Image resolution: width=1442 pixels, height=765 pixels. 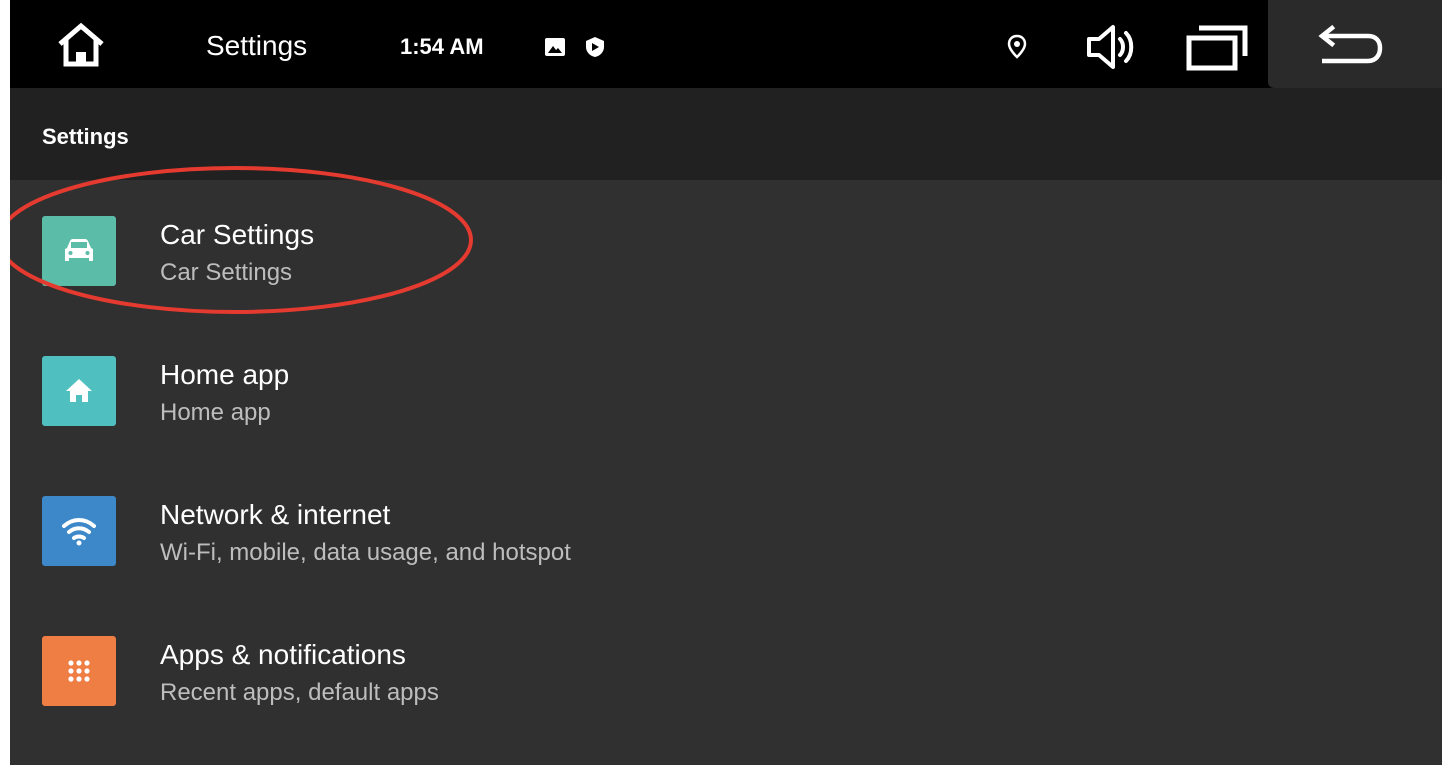 What do you see at coordinates (1017, 47) in the screenshot?
I see `location-icon` at bounding box center [1017, 47].